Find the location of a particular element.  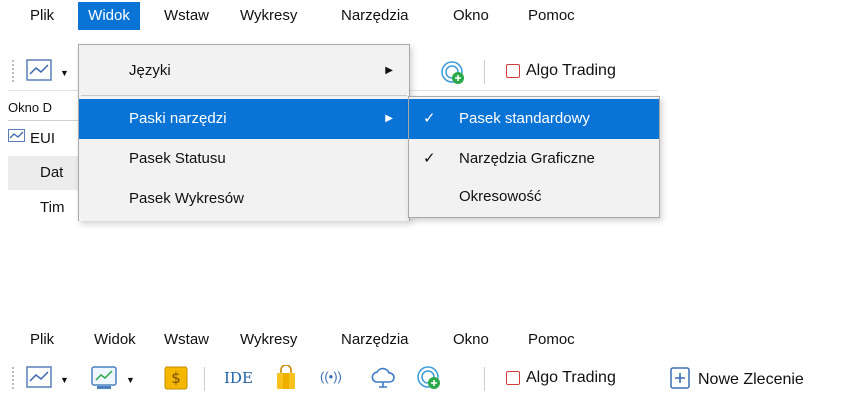

graphic-tools-label: Narzędzia Graficzne is located at coordinates (527, 158).